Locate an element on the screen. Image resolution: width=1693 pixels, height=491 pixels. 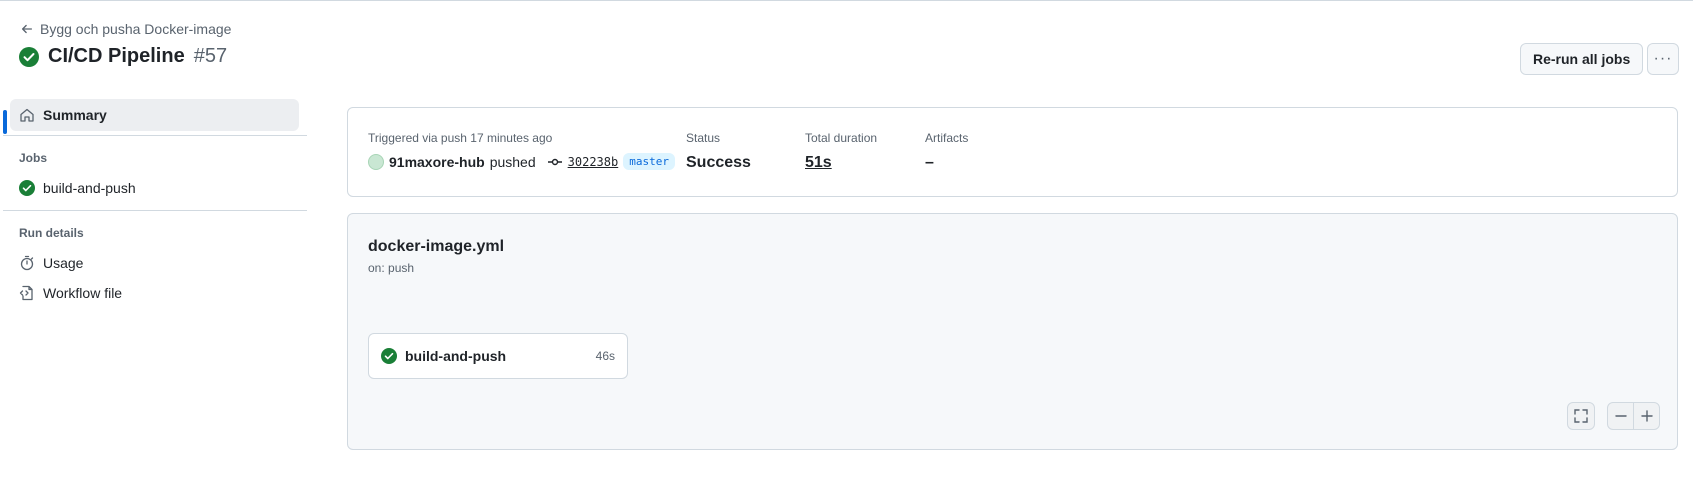
fullscreen-button is located at coordinates (1581, 416).